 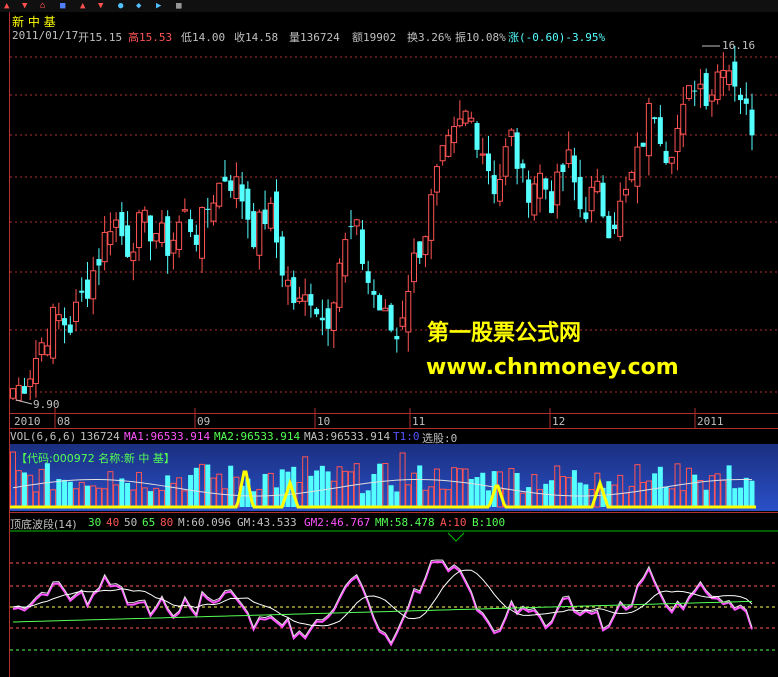 I want to click on osc-m-line, so click(x=382, y=598).